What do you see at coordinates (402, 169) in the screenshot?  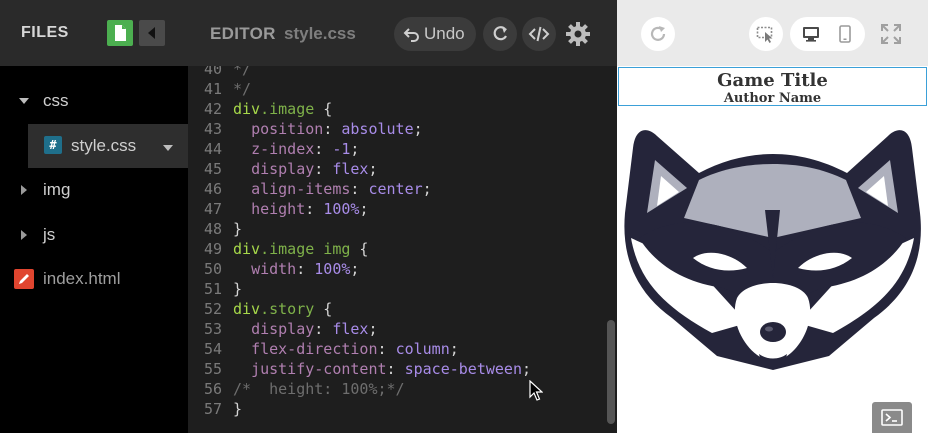 I see `code-line: 45 display: flex;` at bounding box center [402, 169].